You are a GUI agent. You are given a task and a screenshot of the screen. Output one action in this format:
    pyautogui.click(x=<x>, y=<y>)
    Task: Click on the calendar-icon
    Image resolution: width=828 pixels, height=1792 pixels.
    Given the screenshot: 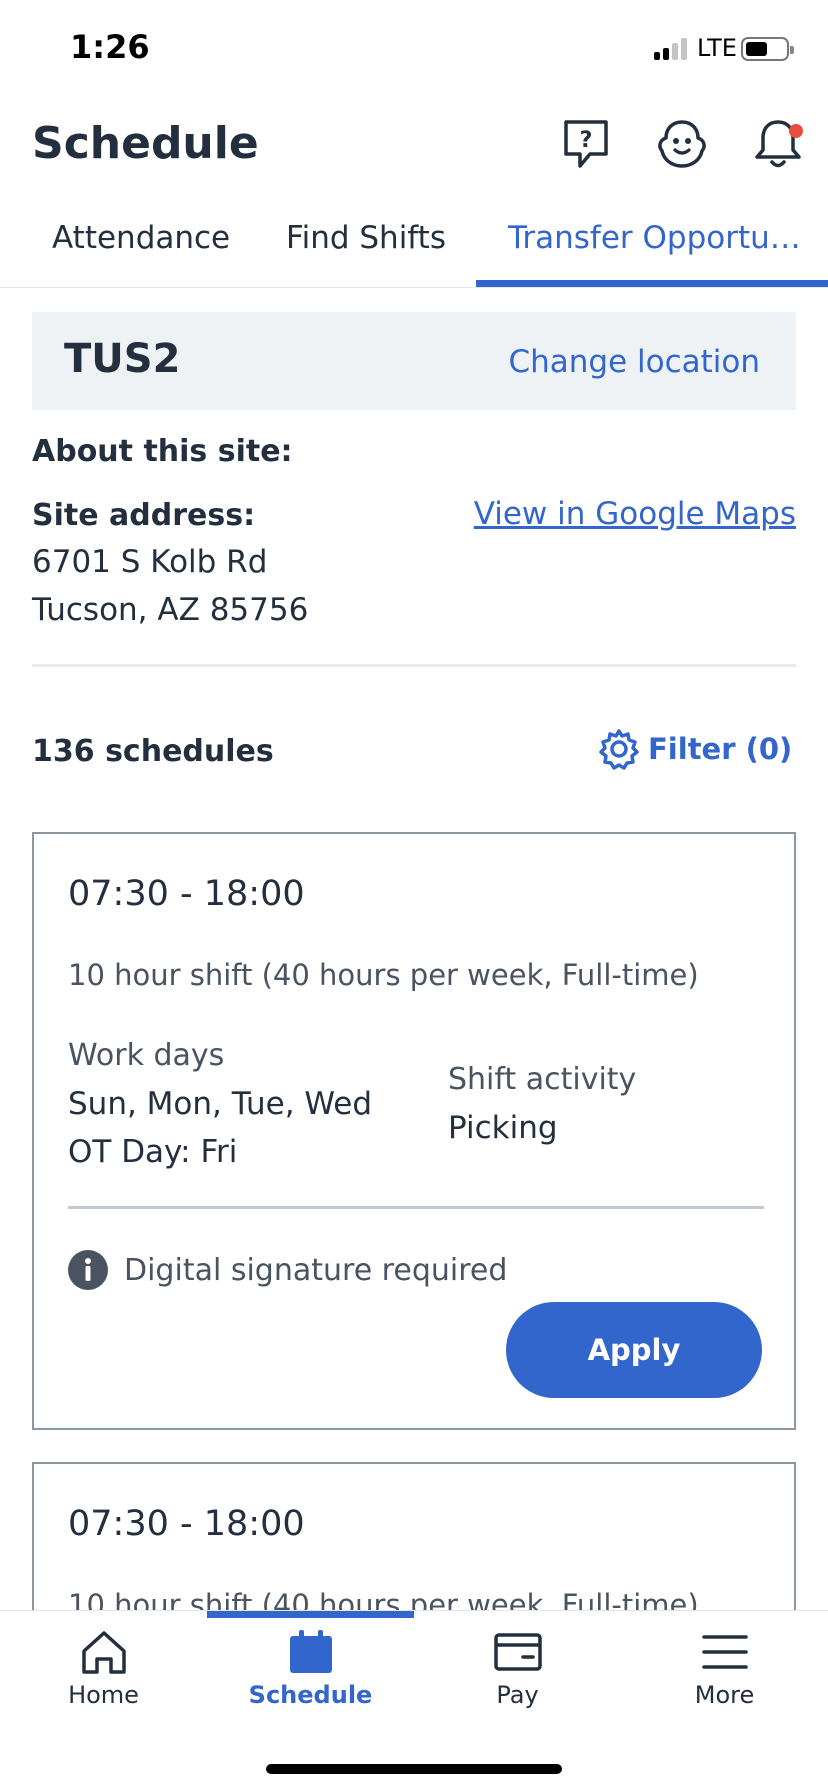 What is the action you would take?
    pyautogui.click(x=310, y=1651)
    